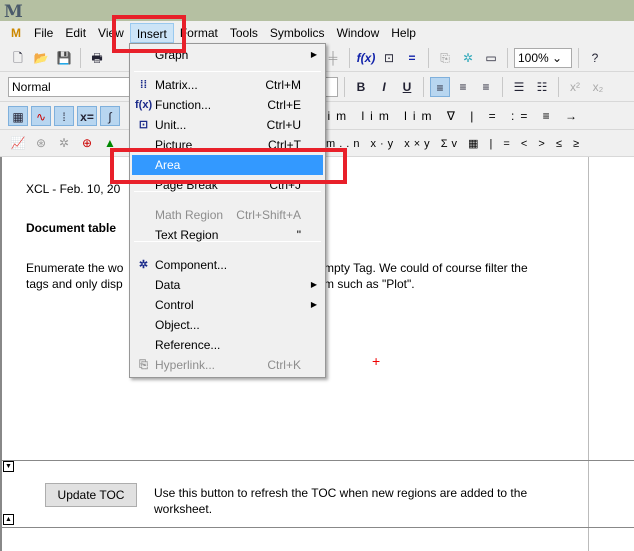 Image resolution: width=634 pixels, height=551 pixels. Describe the element at coordinates (412, 58) in the screenshot. I see `equals-icon: =` at that location.